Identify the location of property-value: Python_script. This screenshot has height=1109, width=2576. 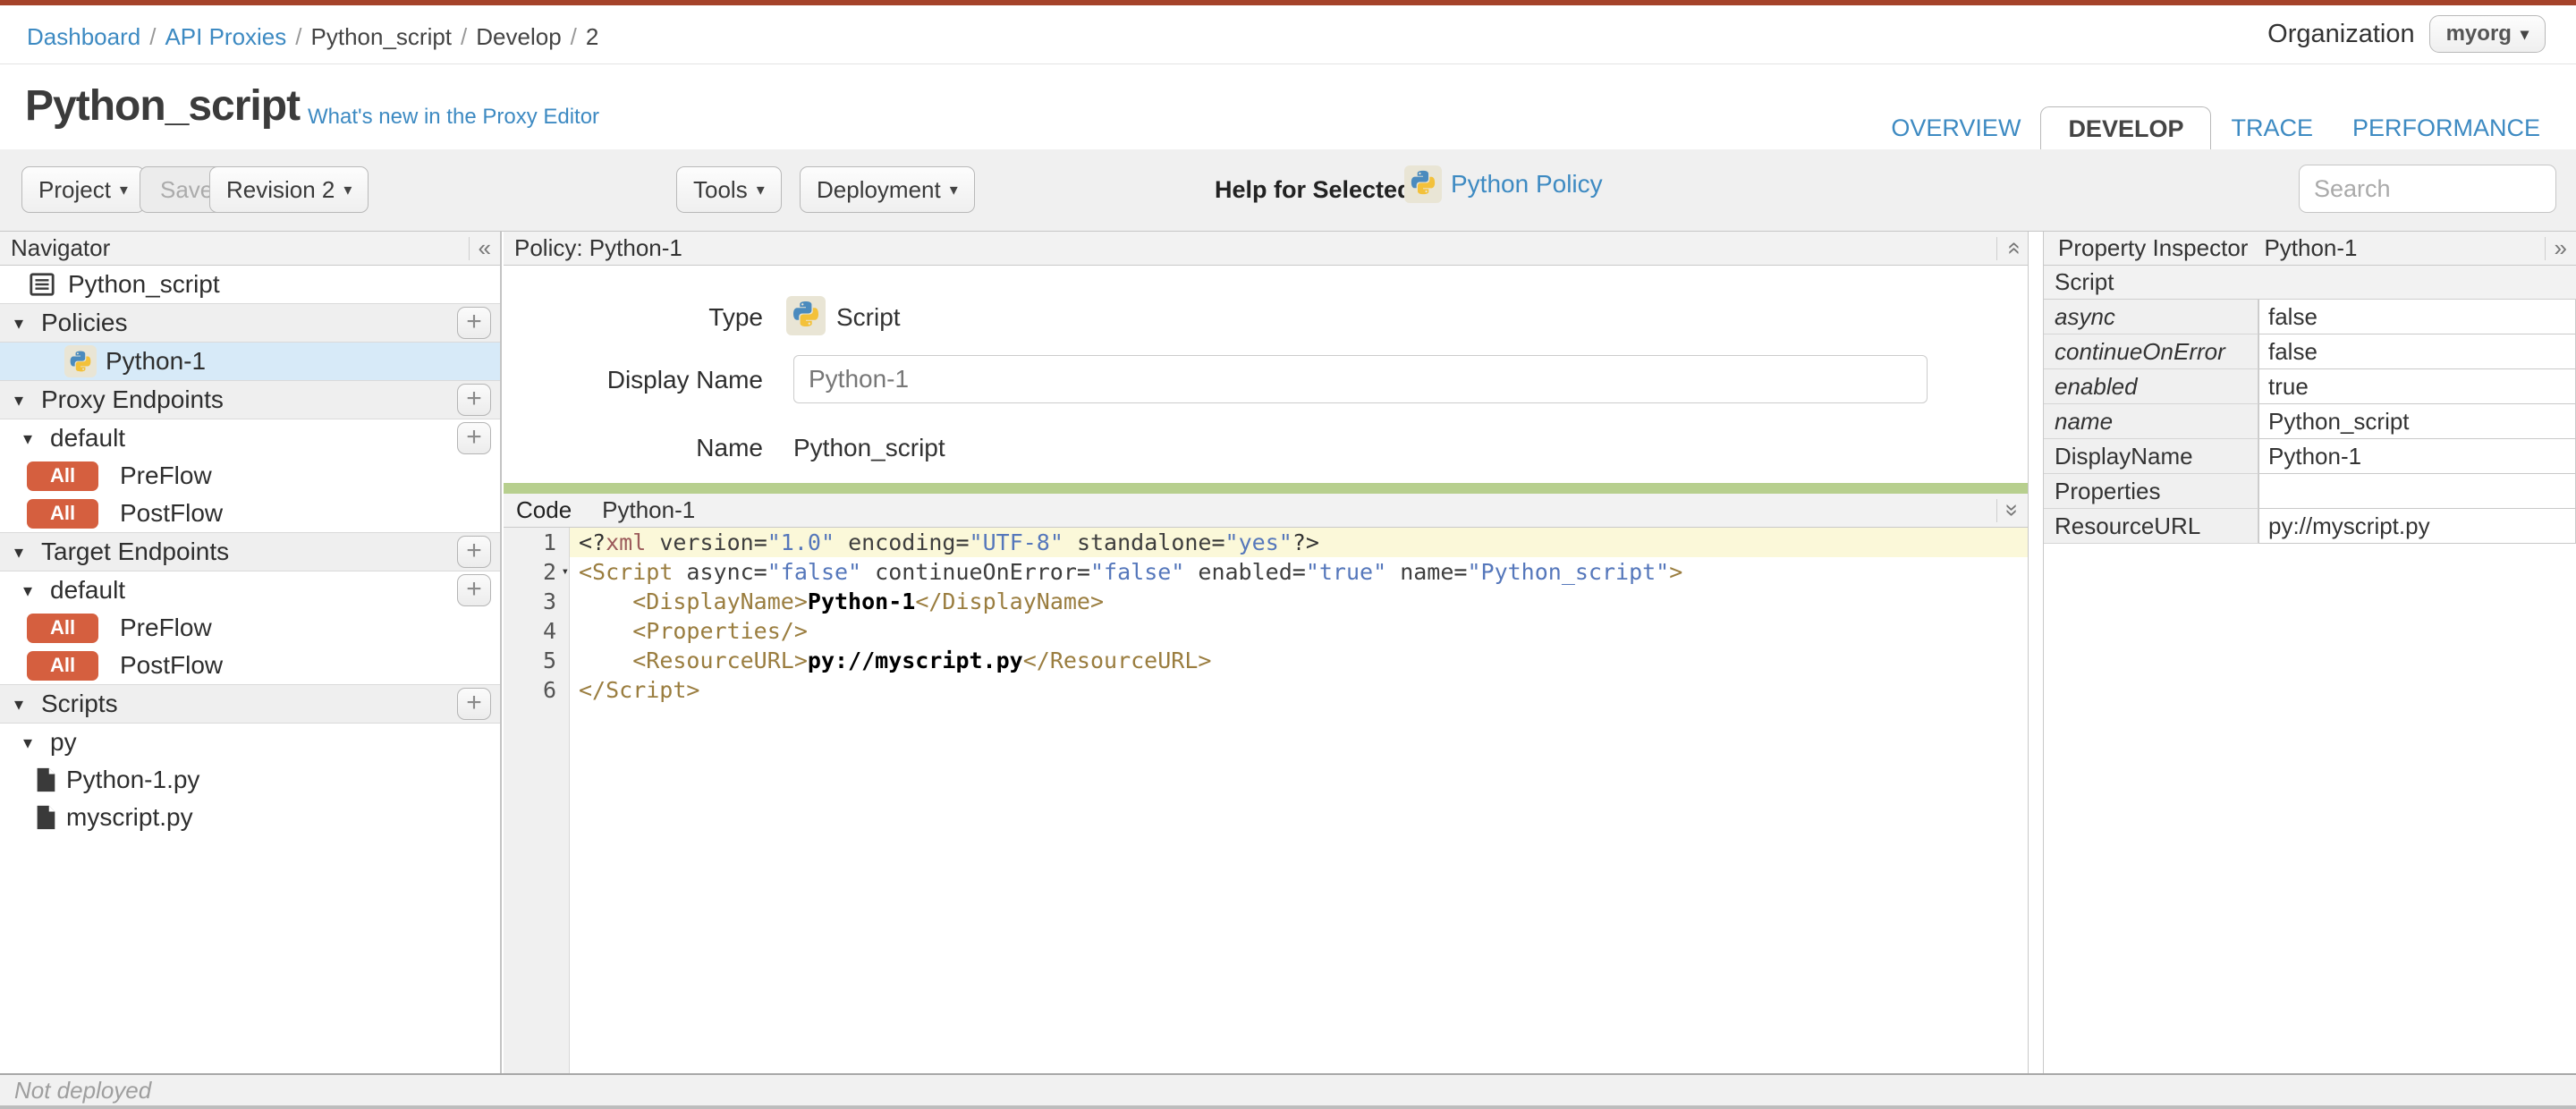
(2417, 422).